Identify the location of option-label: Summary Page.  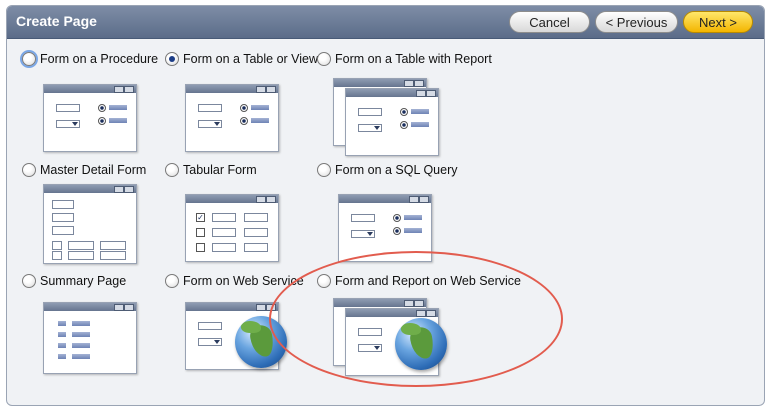
(83, 281).